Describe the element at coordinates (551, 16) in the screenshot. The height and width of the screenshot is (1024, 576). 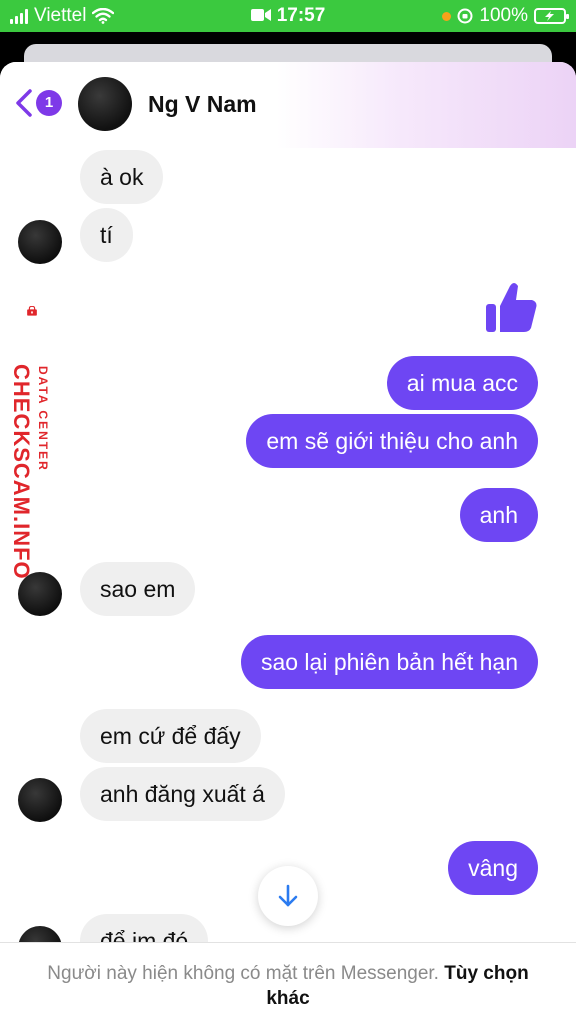
I see `battery-icon` at that location.